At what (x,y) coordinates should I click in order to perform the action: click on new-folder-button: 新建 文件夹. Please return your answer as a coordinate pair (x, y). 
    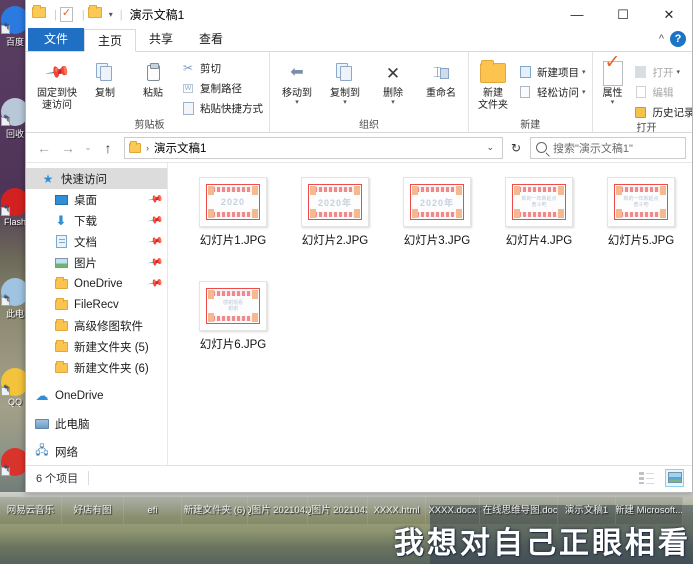
    Looking at the image, I should click on (493, 84).